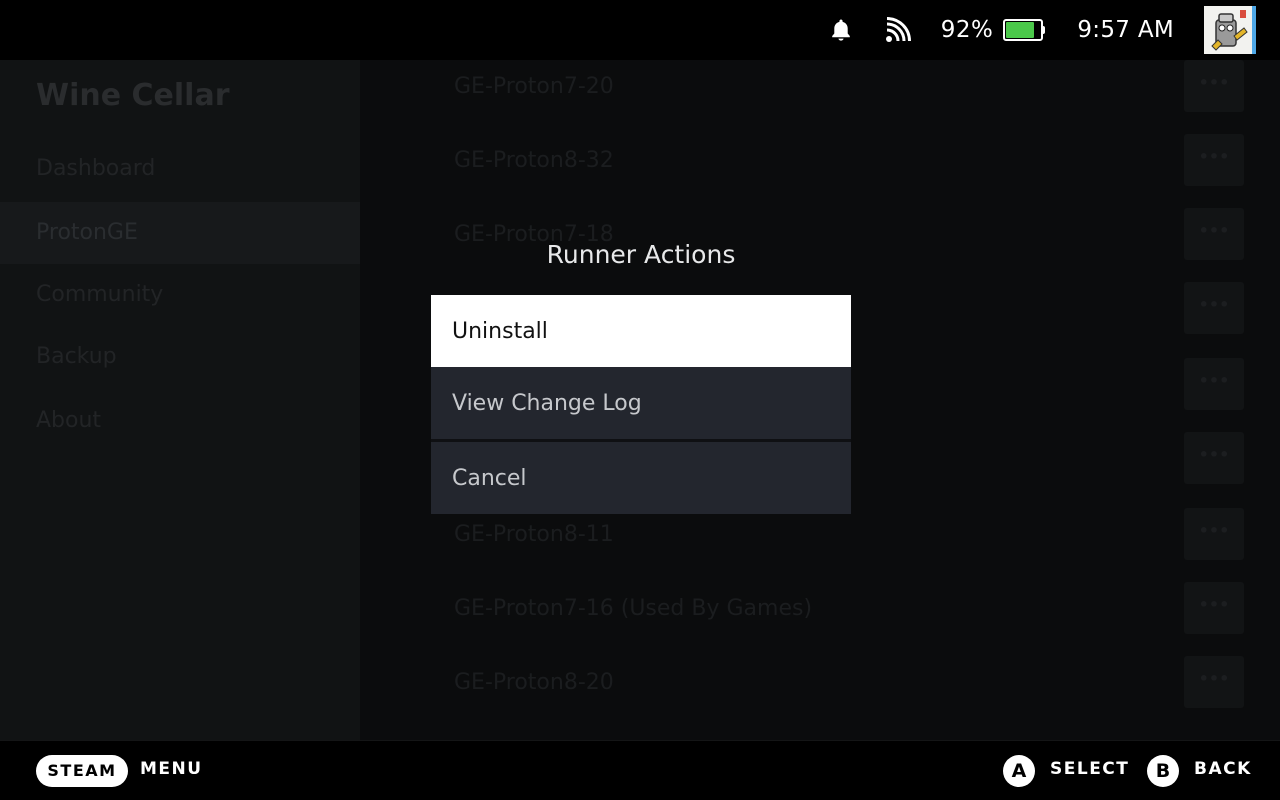 The height and width of the screenshot is (800, 1280). What do you see at coordinates (840, 91) in the screenshot?
I see `list-item: GE-Proton7-20 •••` at bounding box center [840, 91].